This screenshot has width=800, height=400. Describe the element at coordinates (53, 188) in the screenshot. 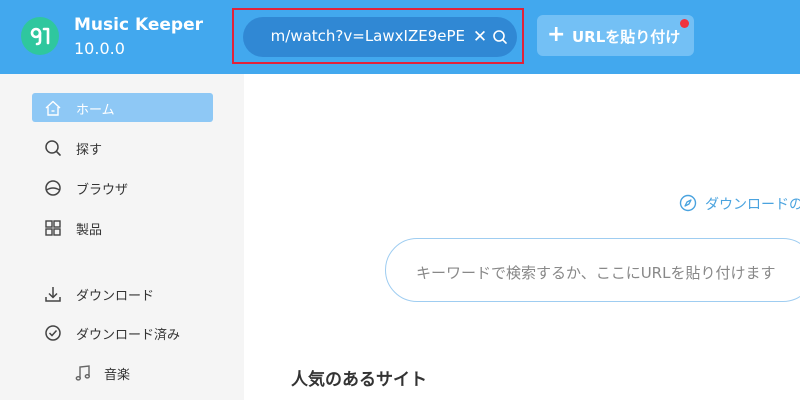

I see `browser-icon` at that location.